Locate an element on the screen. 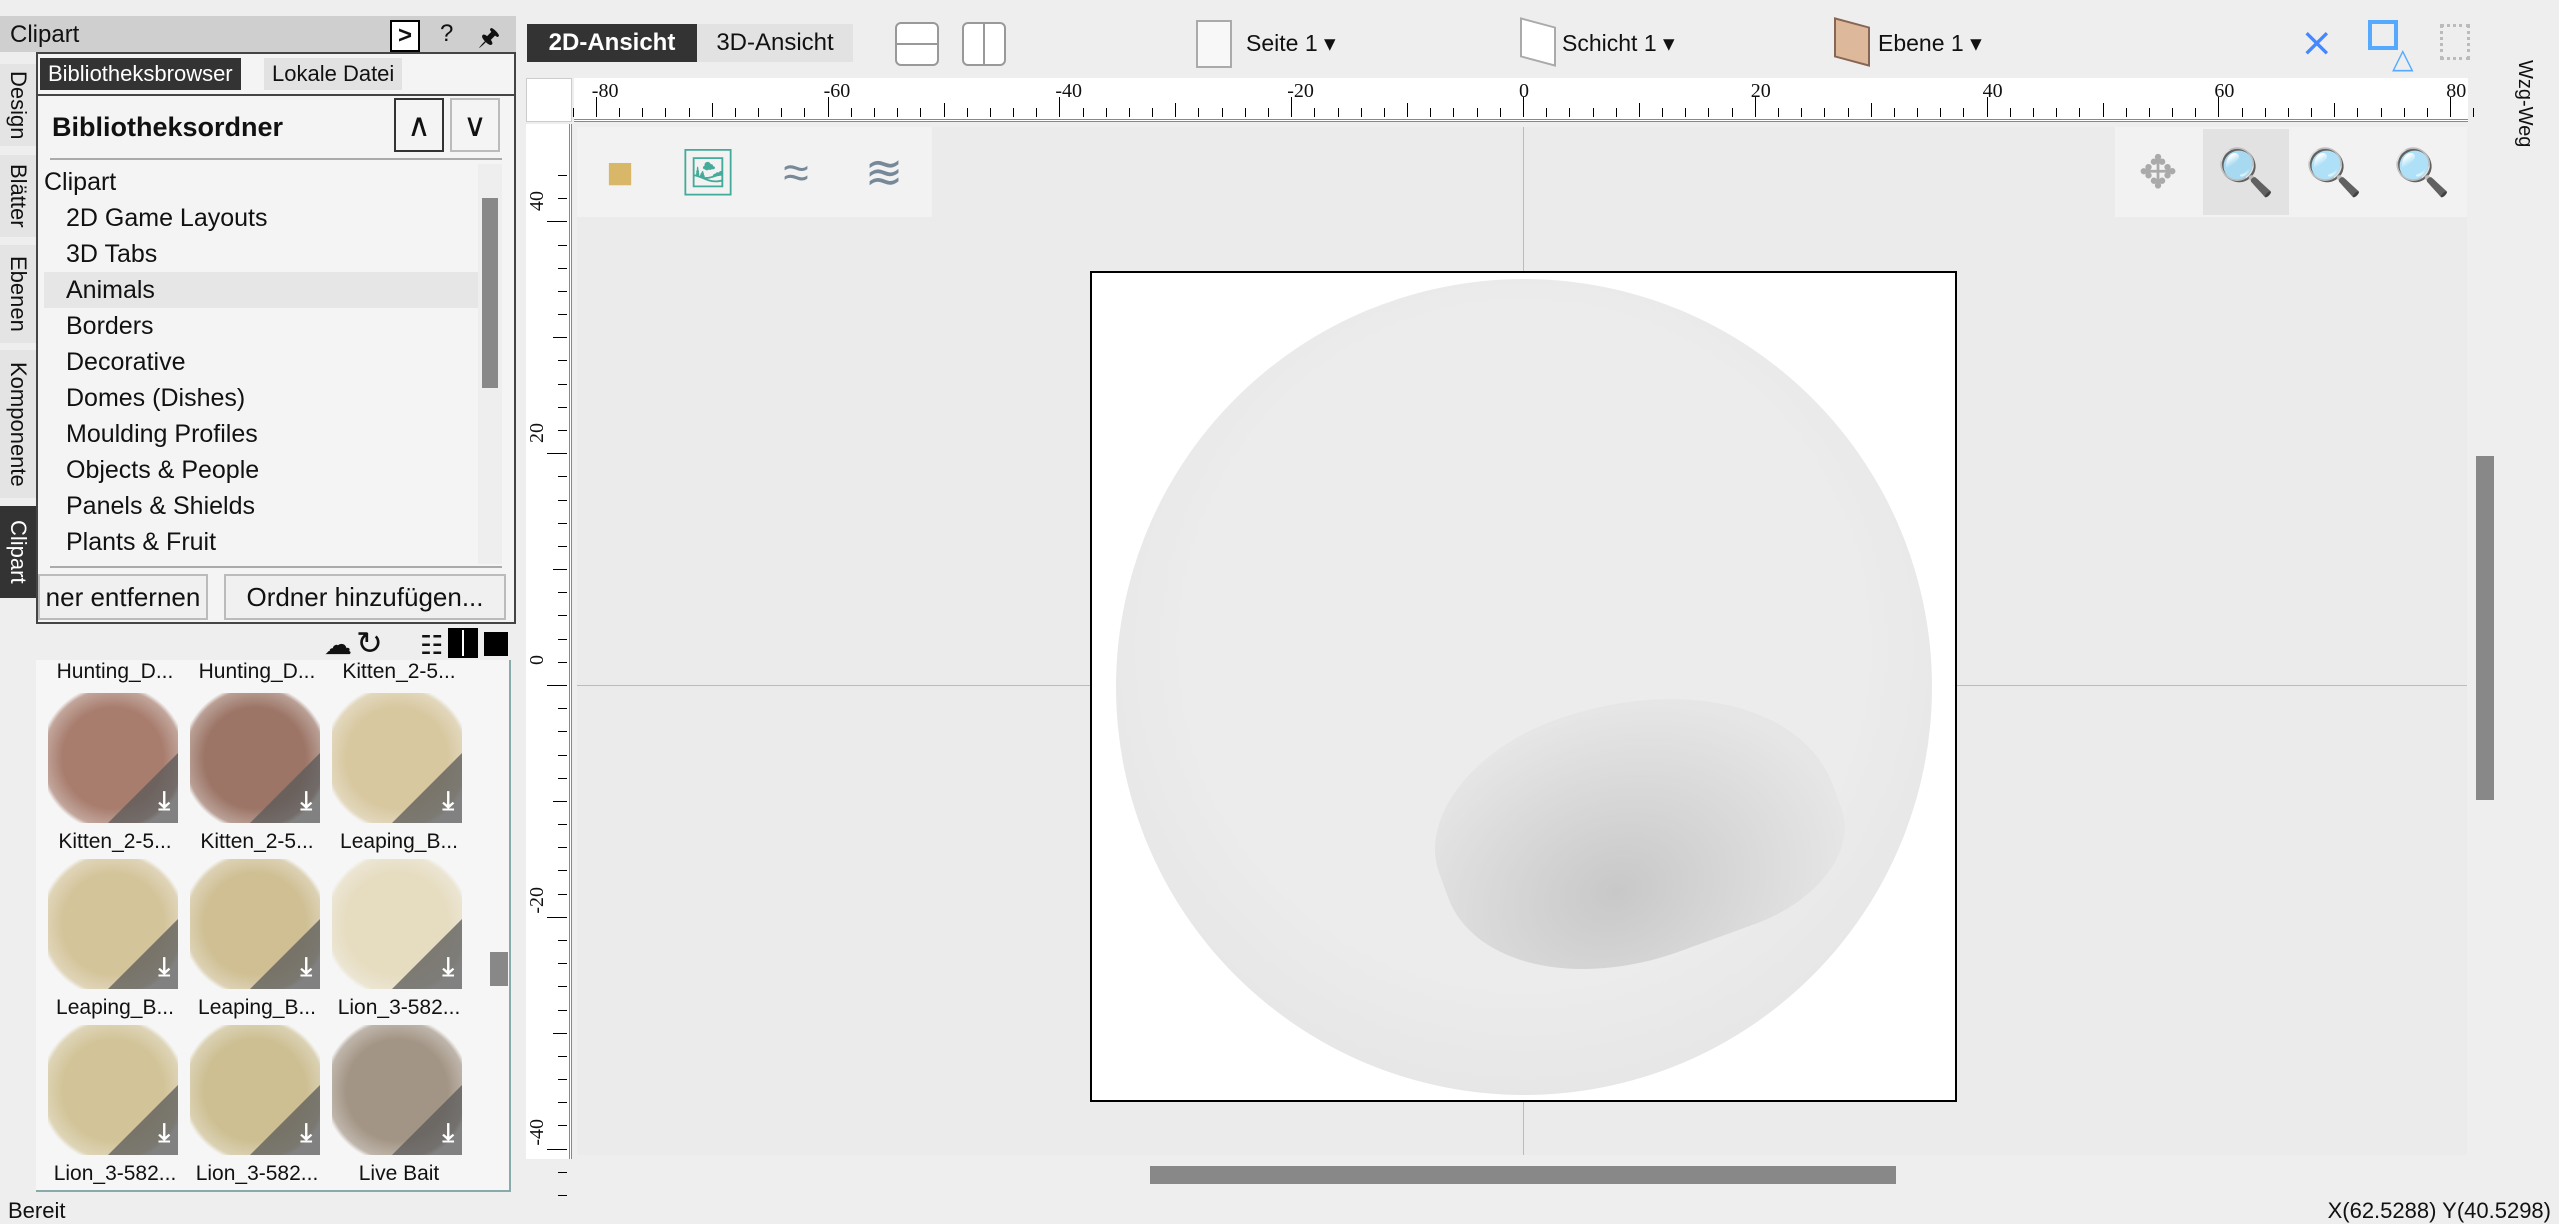  side-tab-ebenen: Ebenen is located at coordinates (18, 294).